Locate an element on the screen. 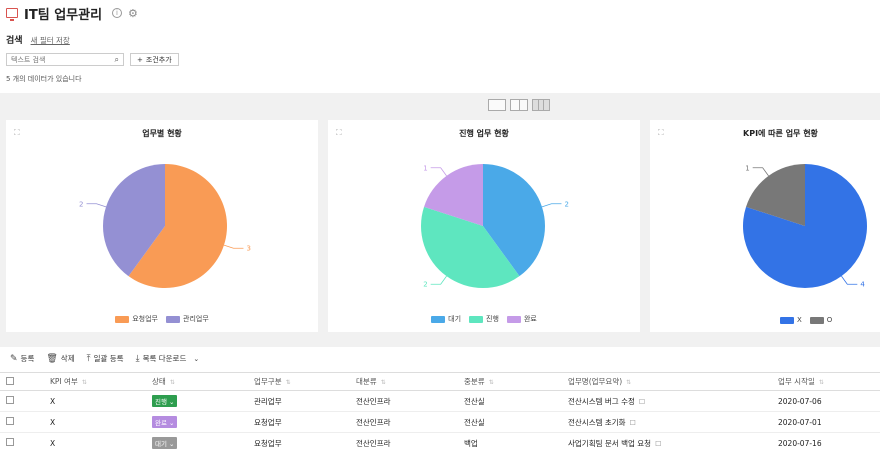  legend-item: 요청업무 is located at coordinates (136, 319).